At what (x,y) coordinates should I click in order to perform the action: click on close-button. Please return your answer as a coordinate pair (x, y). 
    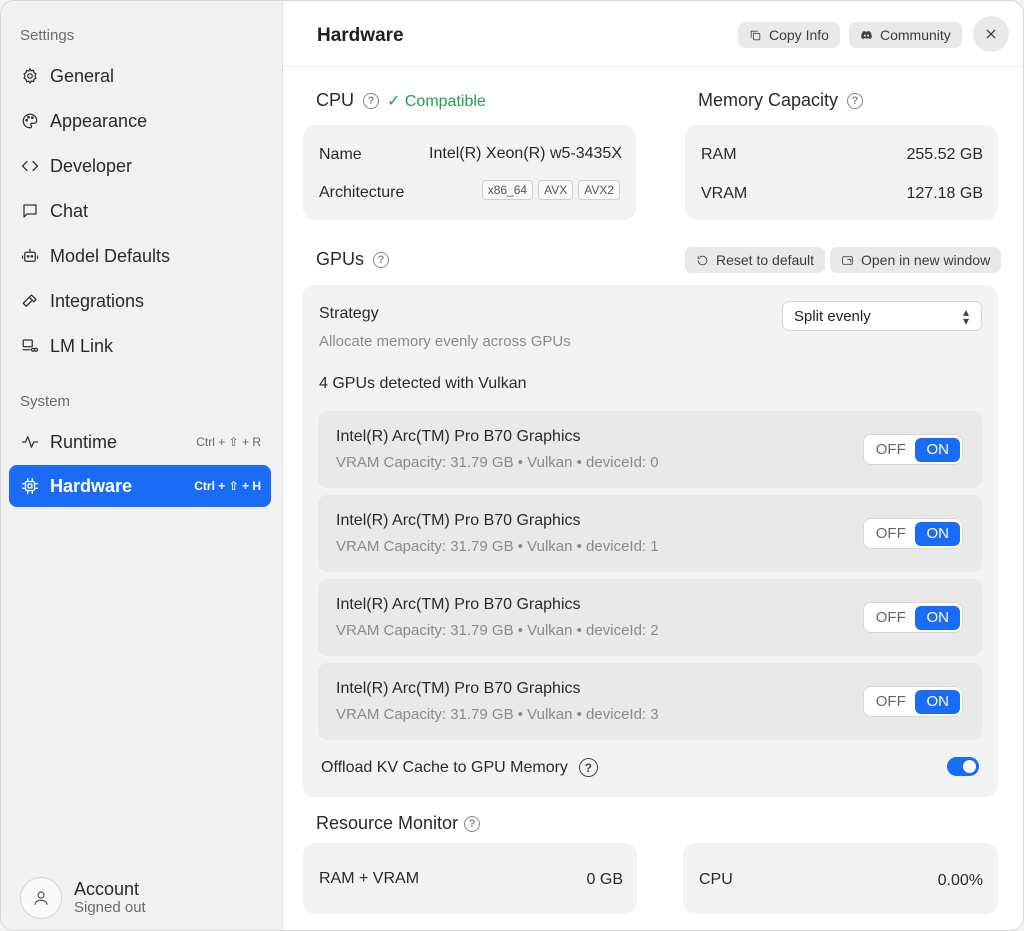
    Looking at the image, I should click on (991, 34).